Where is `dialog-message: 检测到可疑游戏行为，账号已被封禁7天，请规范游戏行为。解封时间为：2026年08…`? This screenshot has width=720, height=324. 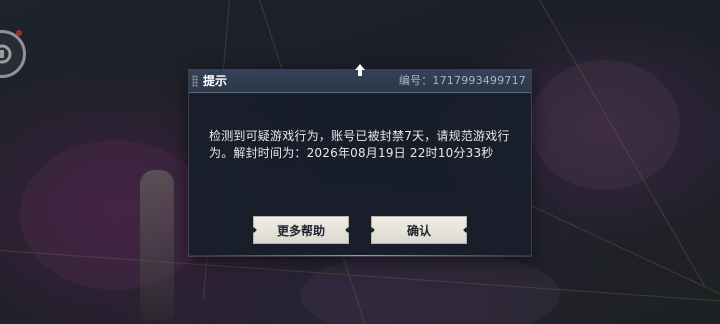 dialog-message: 检测到可疑游戏行为，账号已被封禁7天，请规范游戏行为。解封时间为：2026年08… is located at coordinates (359, 144).